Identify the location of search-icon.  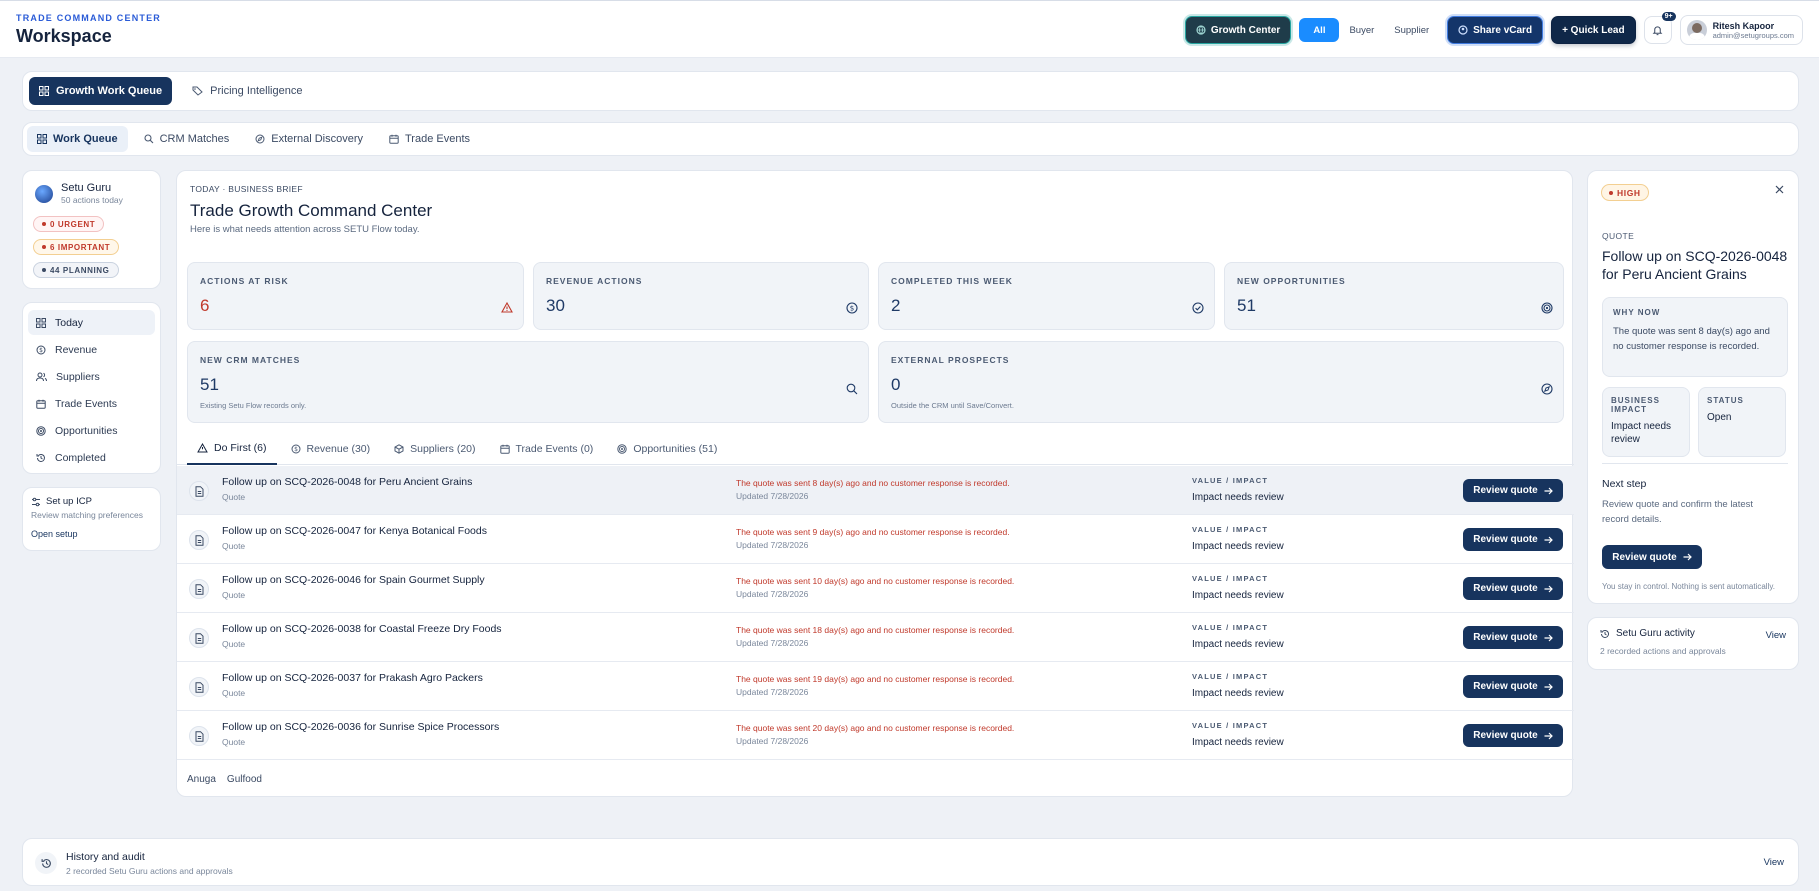
(852, 389).